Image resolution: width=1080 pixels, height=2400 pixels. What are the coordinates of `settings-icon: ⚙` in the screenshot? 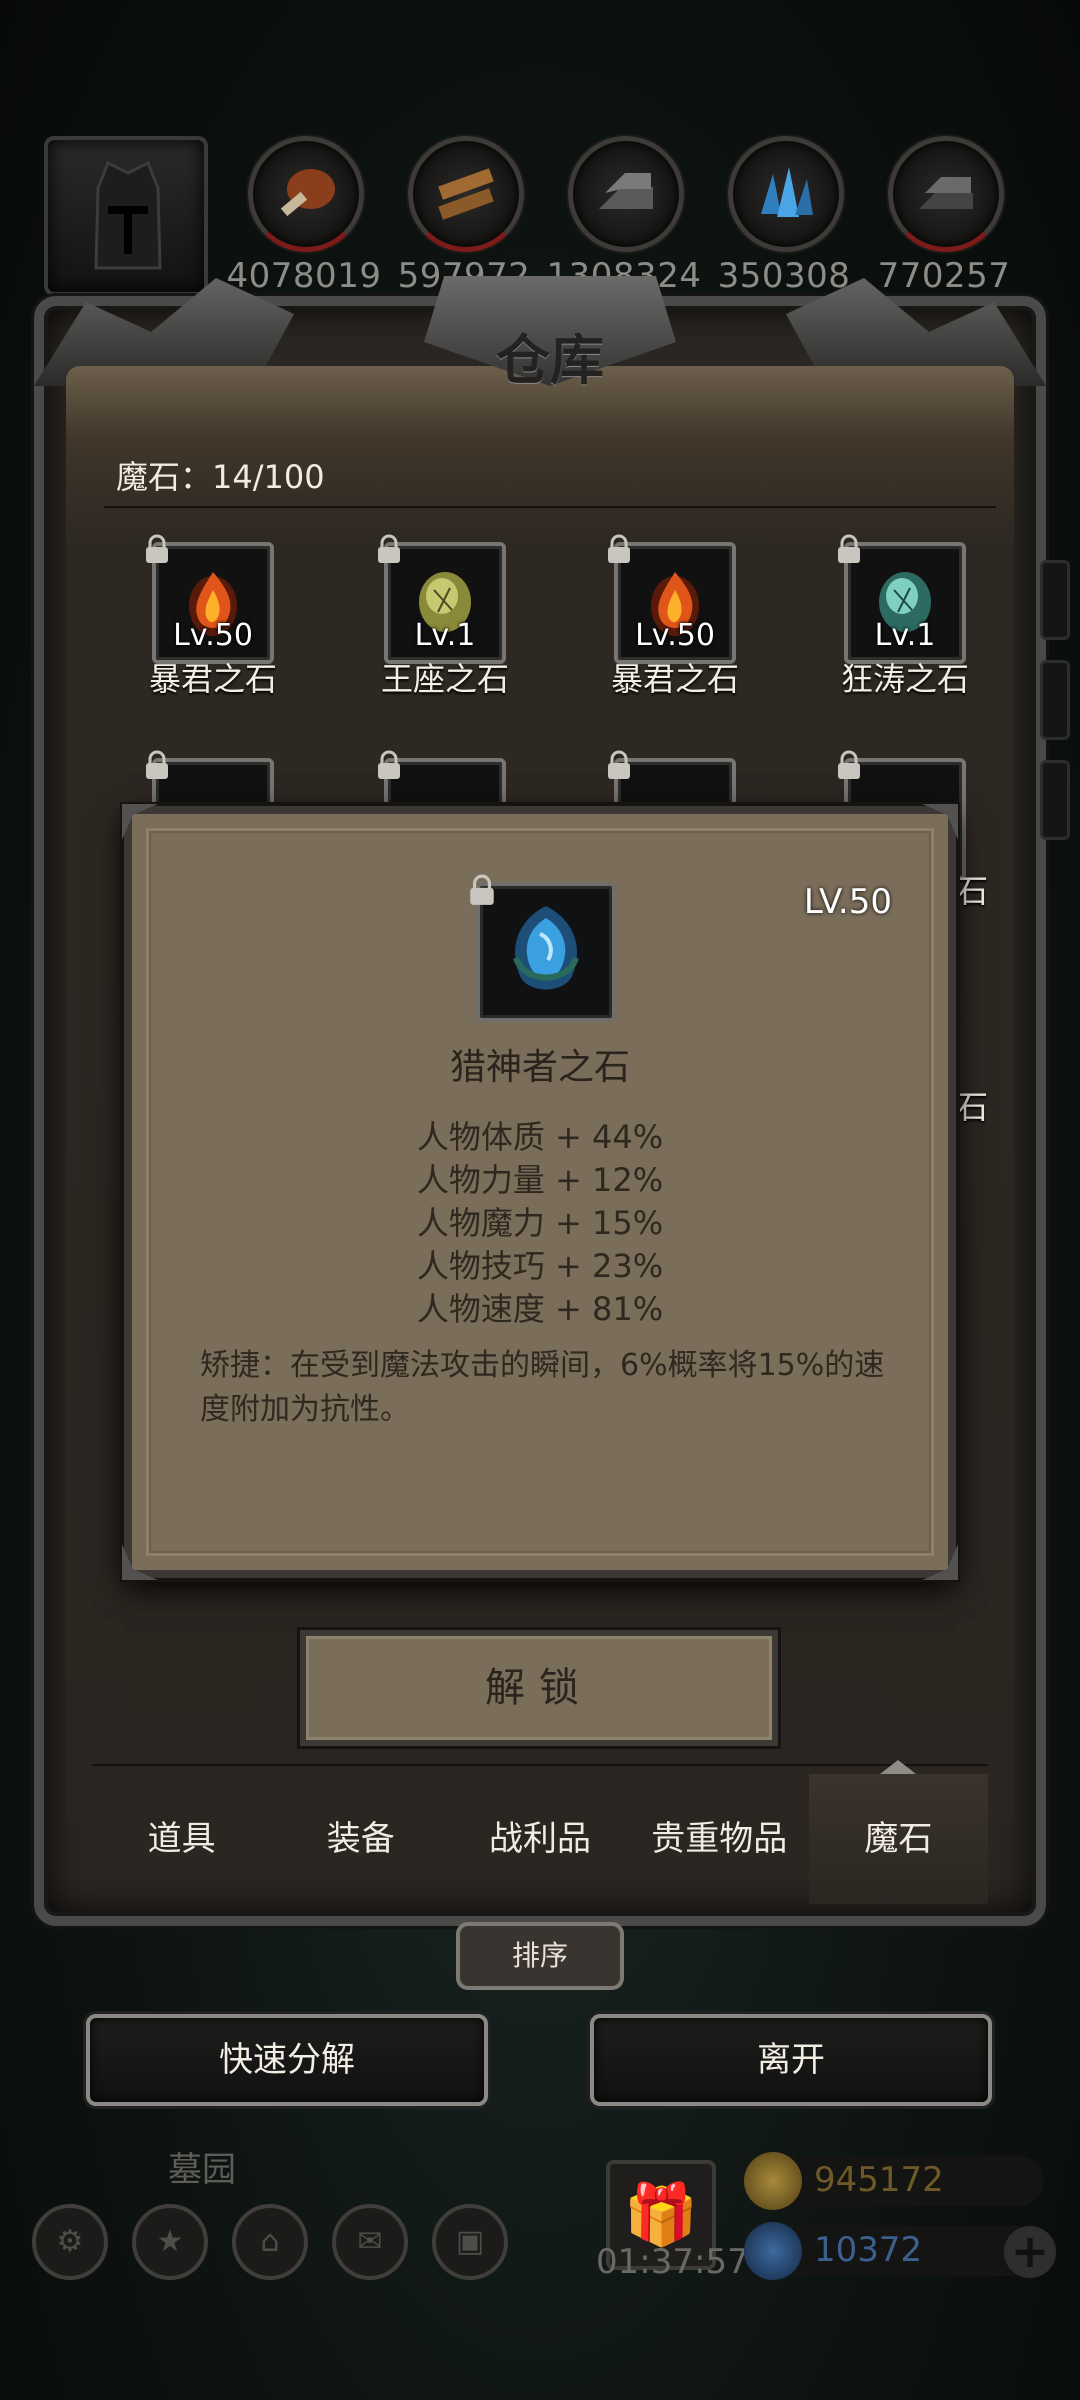 It's located at (70, 2242).